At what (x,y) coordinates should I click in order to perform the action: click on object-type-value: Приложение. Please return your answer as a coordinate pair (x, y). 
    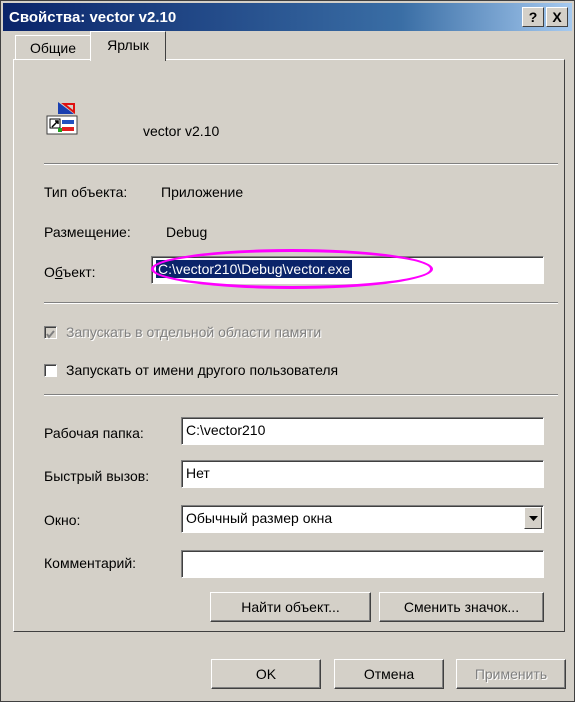
    Looking at the image, I should click on (202, 192).